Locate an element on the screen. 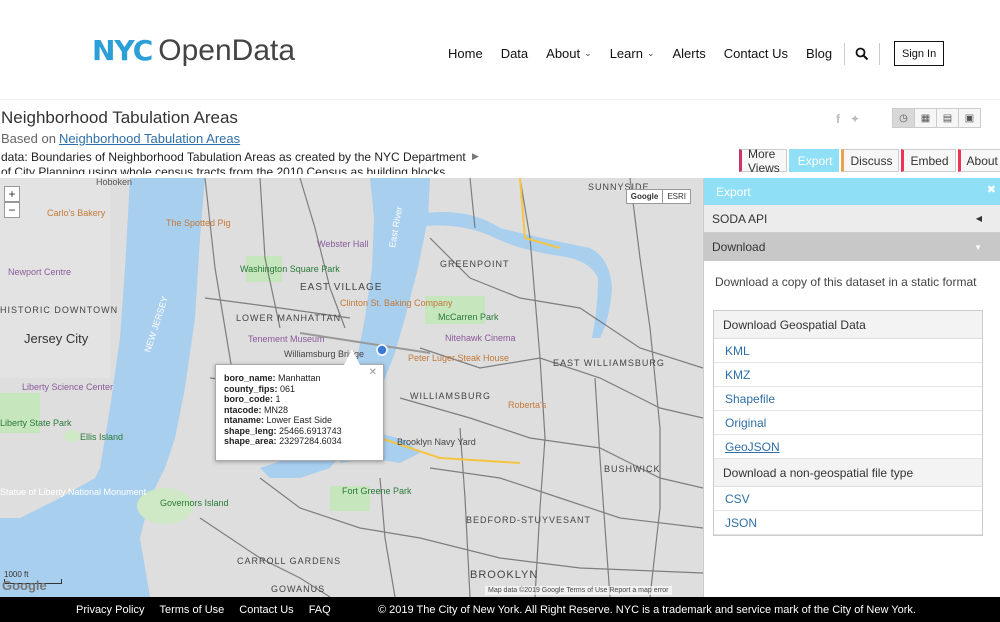 The width and height of the screenshot is (1000, 622). basemap-esri-button: ESRI is located at coordinates (676, 196).